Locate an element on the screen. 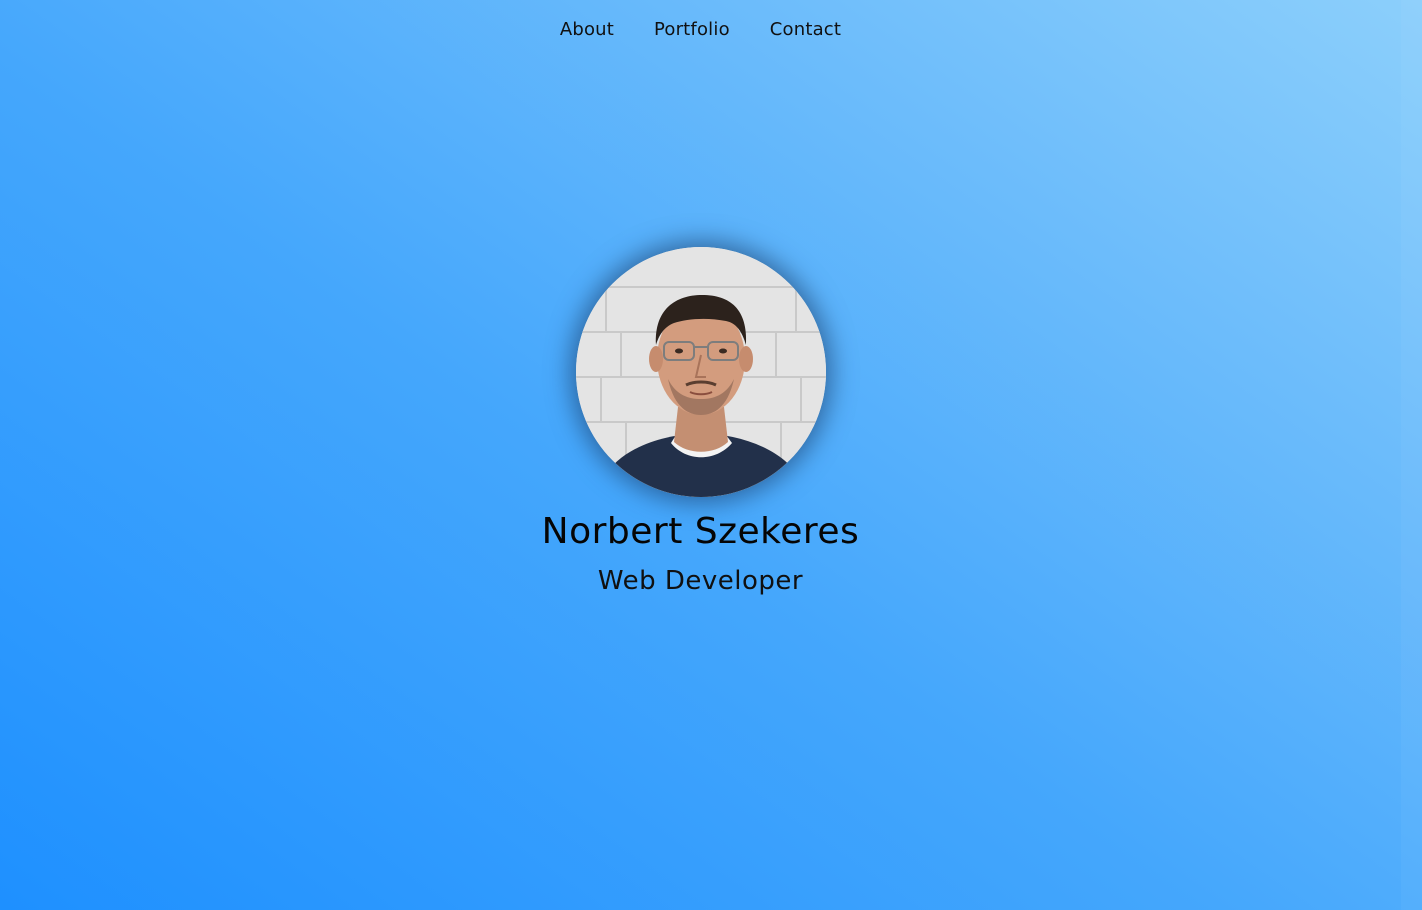  profile-photo is located at coordinates (700, 372).